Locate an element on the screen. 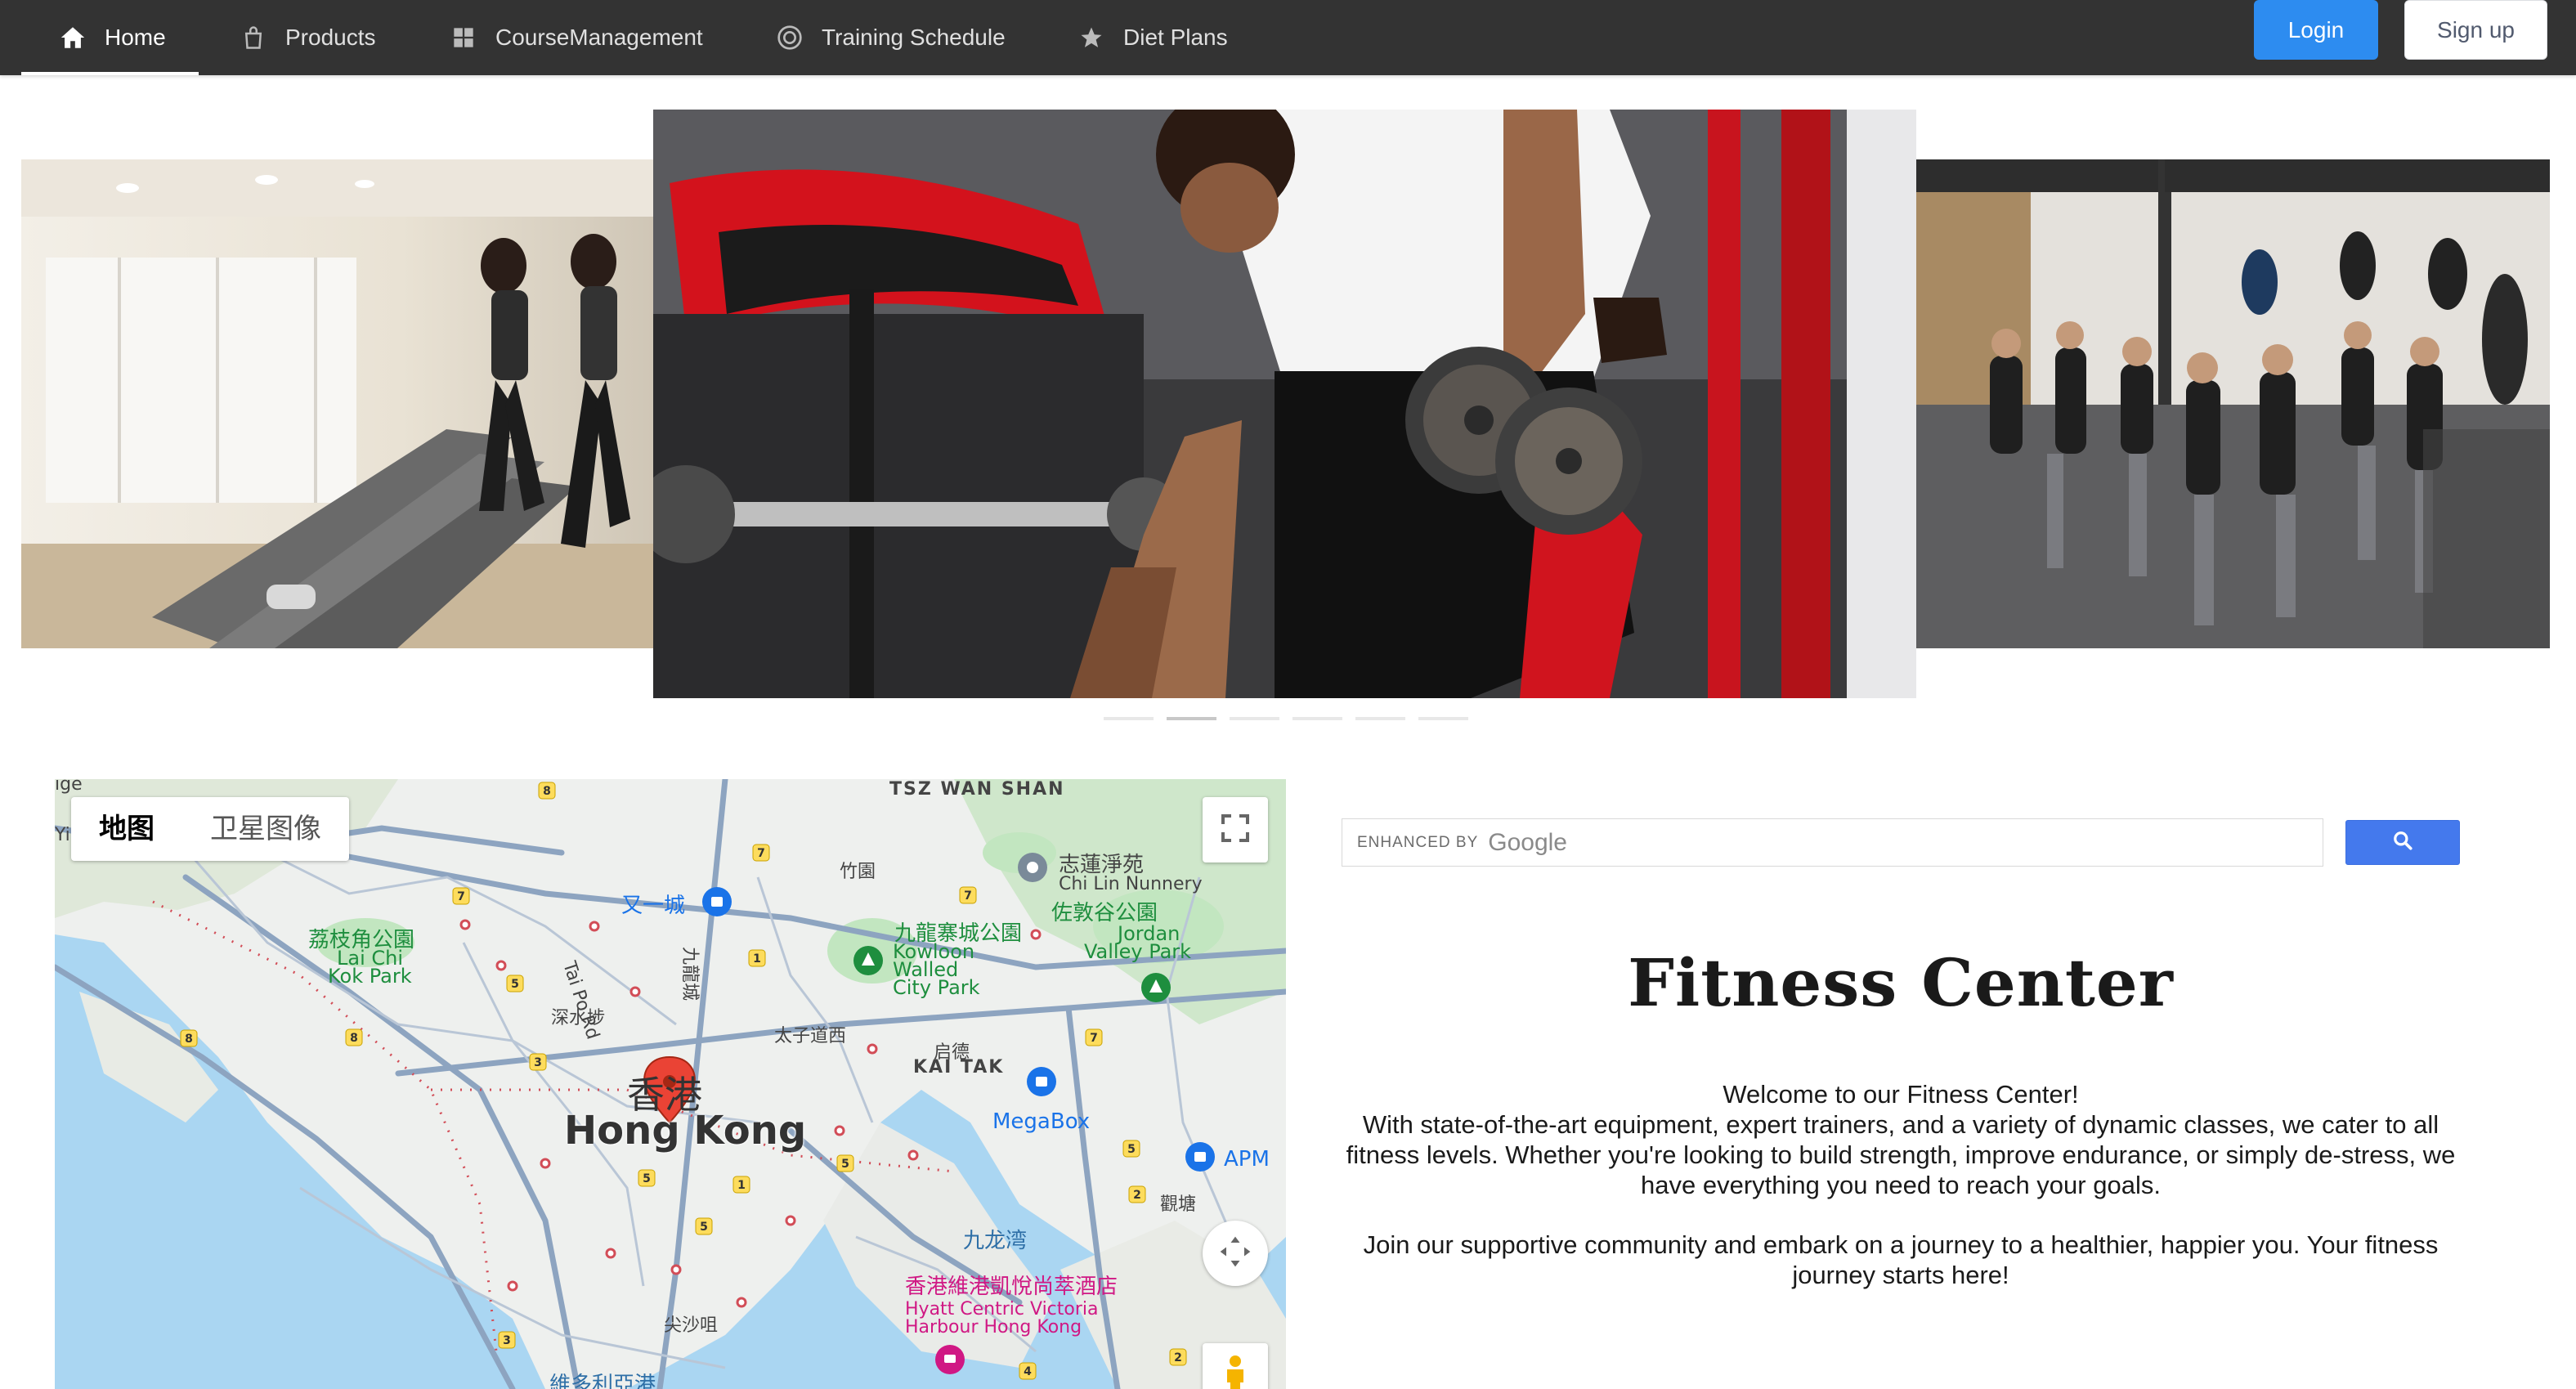 This screenshot has height=1389, width=2576. svg-text: 4 is located at coordinates (1028, 1372).